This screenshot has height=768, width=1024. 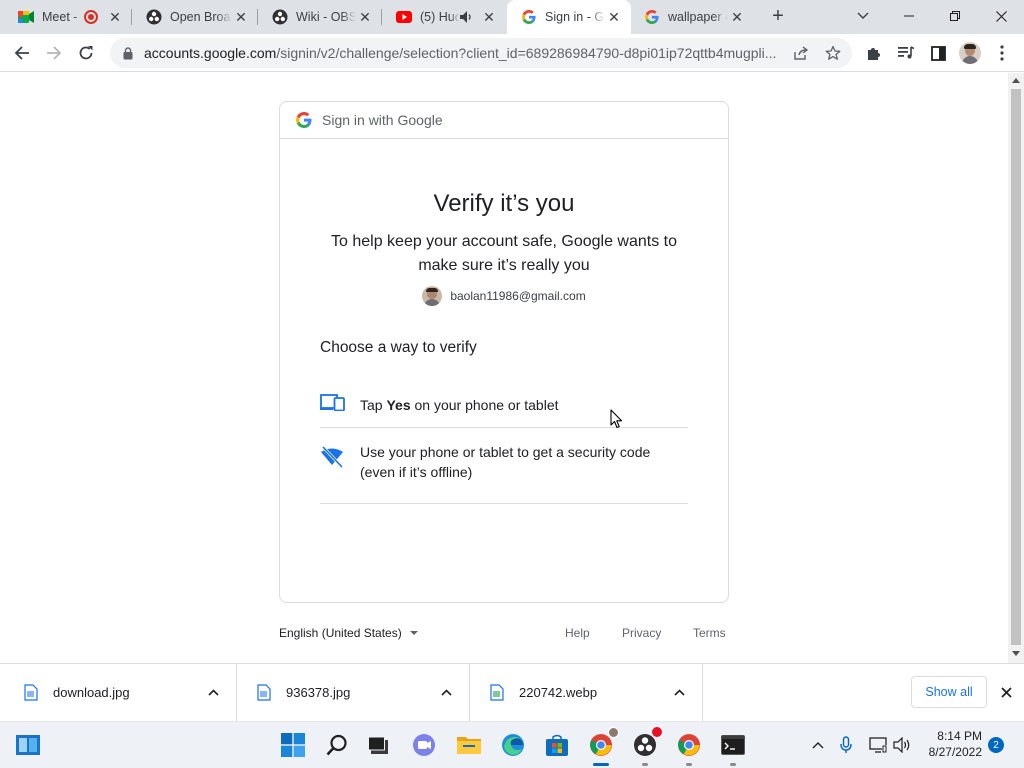 I want to click on arrow-right-icon, so click(x=54, y=53).